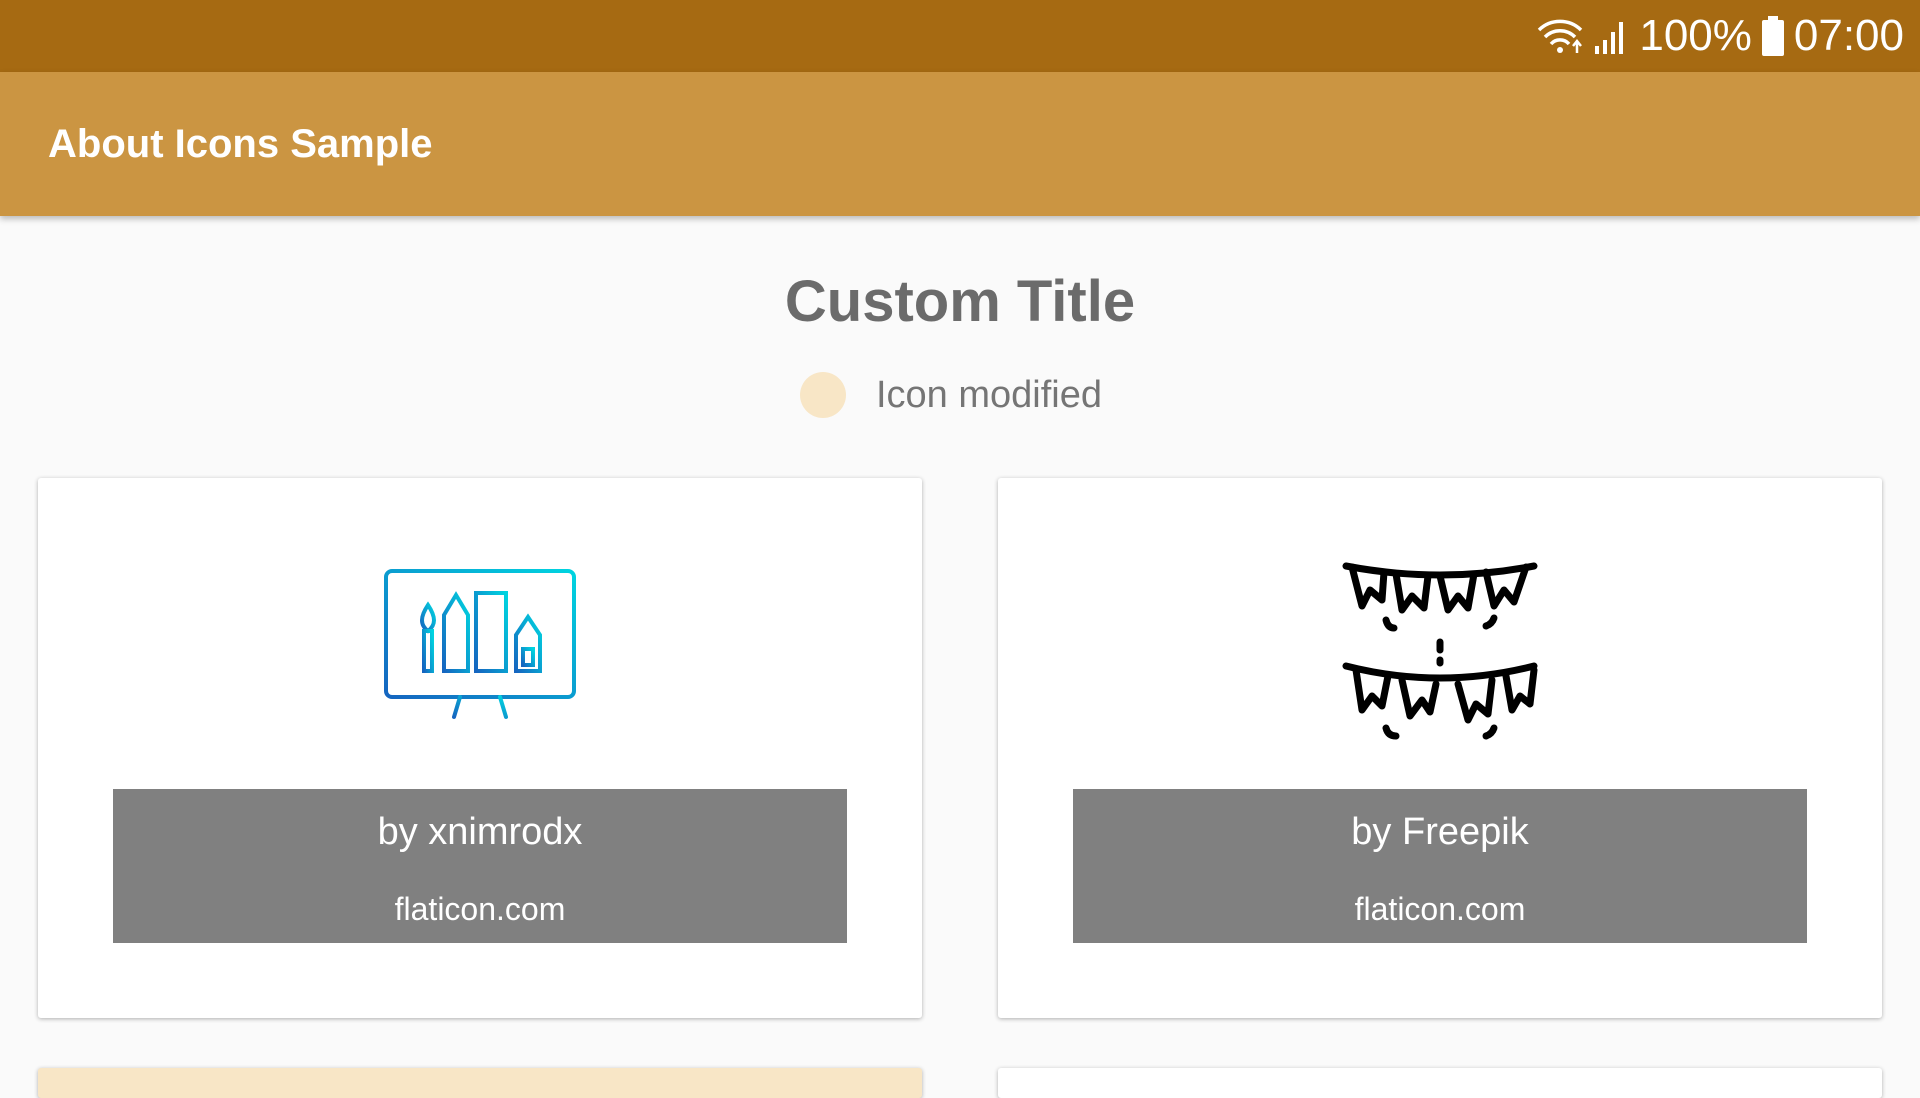 The height and width of the screenshot is (1098, 1920). What do you see at coordinates (480, 832) in the screenshot?
I see `credit-author: by xnimrodx` at bounding box center [480, 832].